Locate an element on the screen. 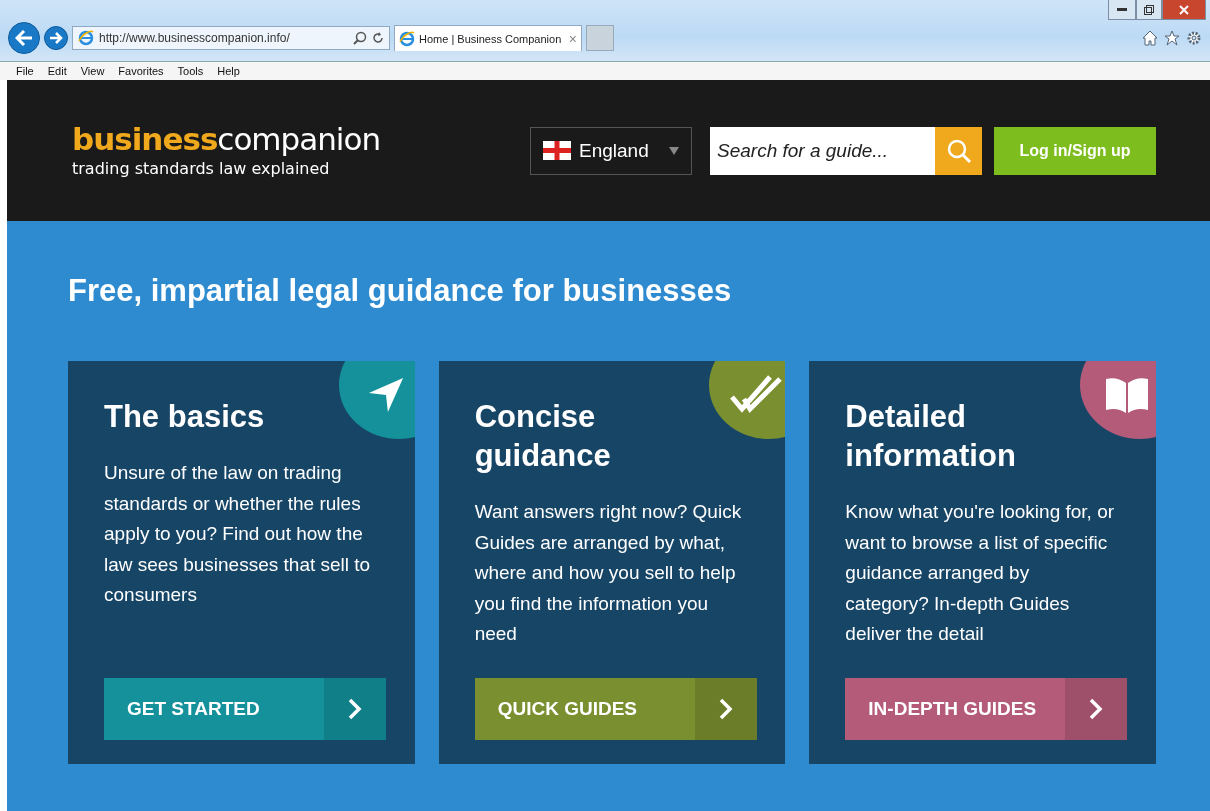 The height and width of the screenshot is (811, 1210). forward-arrow-icon is located at coordinates (56, 38).